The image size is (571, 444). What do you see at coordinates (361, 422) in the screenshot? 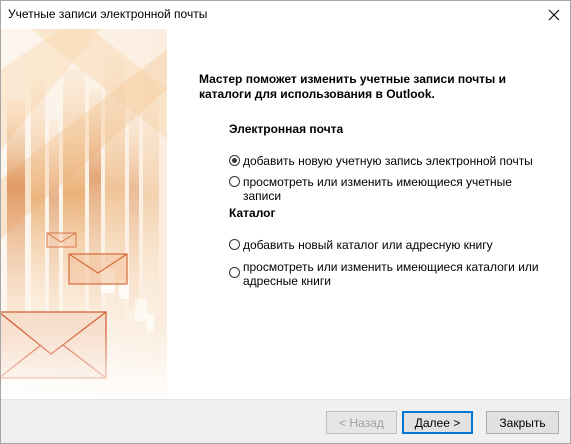
I see `back-button: < Назад` at bounding box center [361, 422].